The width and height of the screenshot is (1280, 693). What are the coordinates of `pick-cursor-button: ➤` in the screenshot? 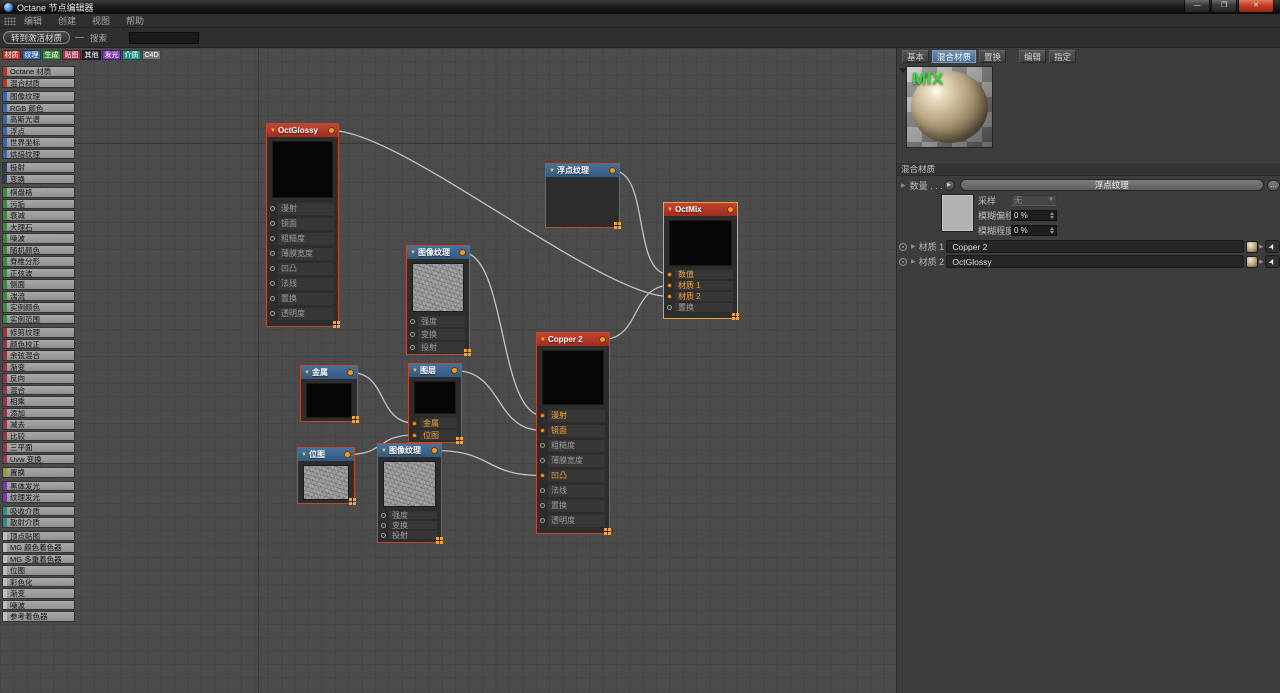 It's located at (1272, 261).